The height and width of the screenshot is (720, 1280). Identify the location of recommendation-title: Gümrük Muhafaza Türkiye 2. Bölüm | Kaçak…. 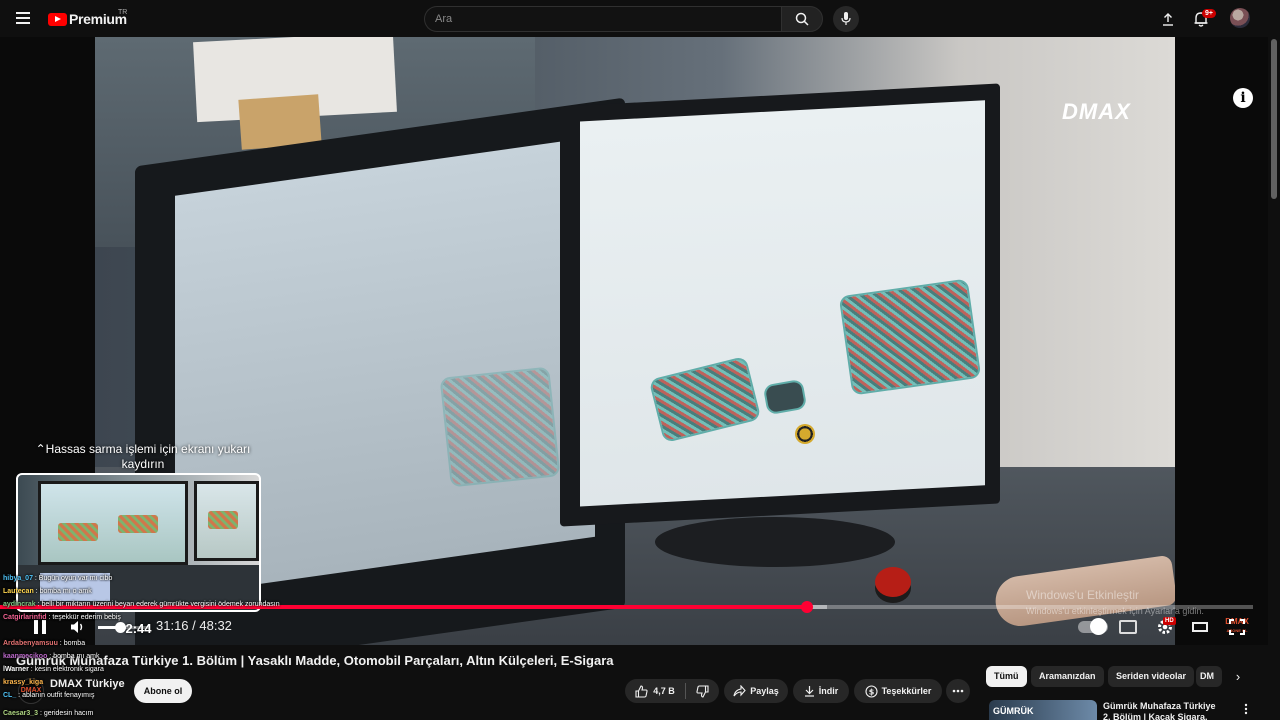
(1163, 710).